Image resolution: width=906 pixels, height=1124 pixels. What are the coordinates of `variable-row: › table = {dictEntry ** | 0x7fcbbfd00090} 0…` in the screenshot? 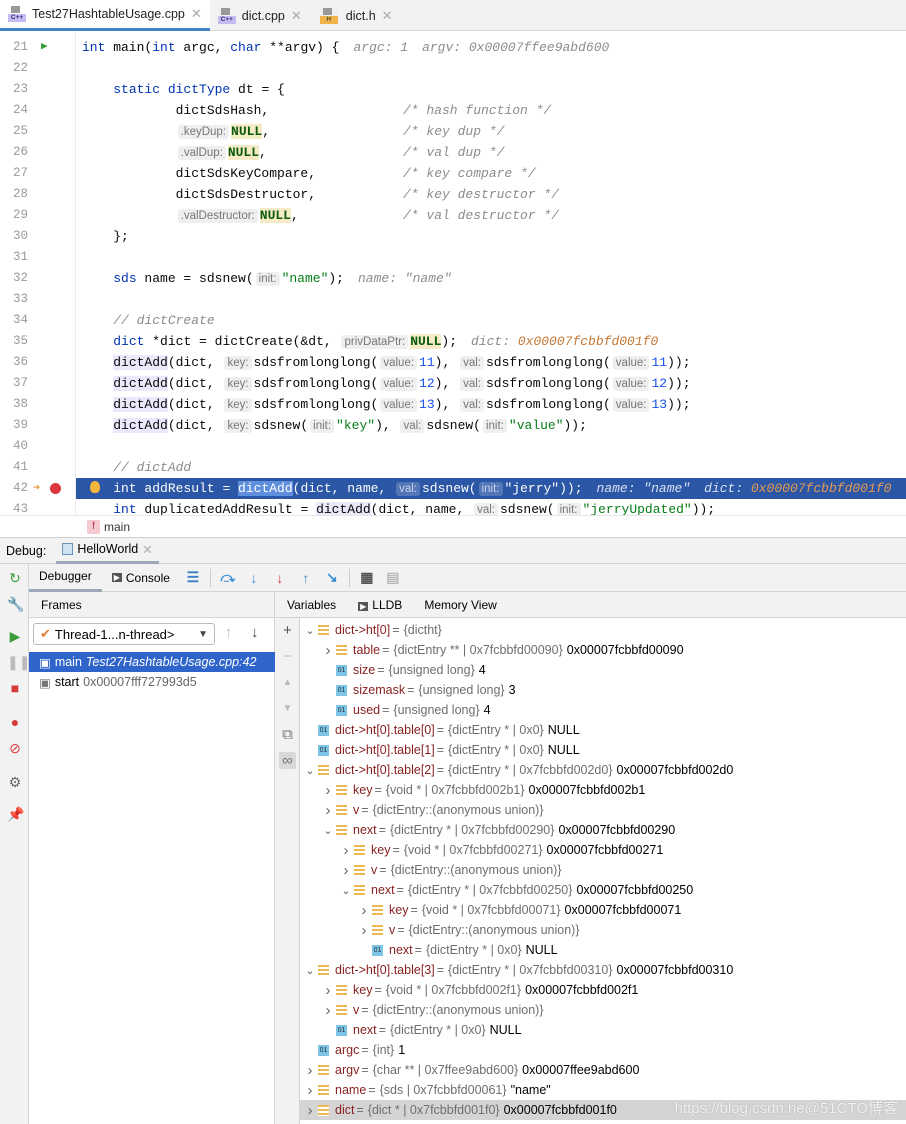 It's located at (603, 650).